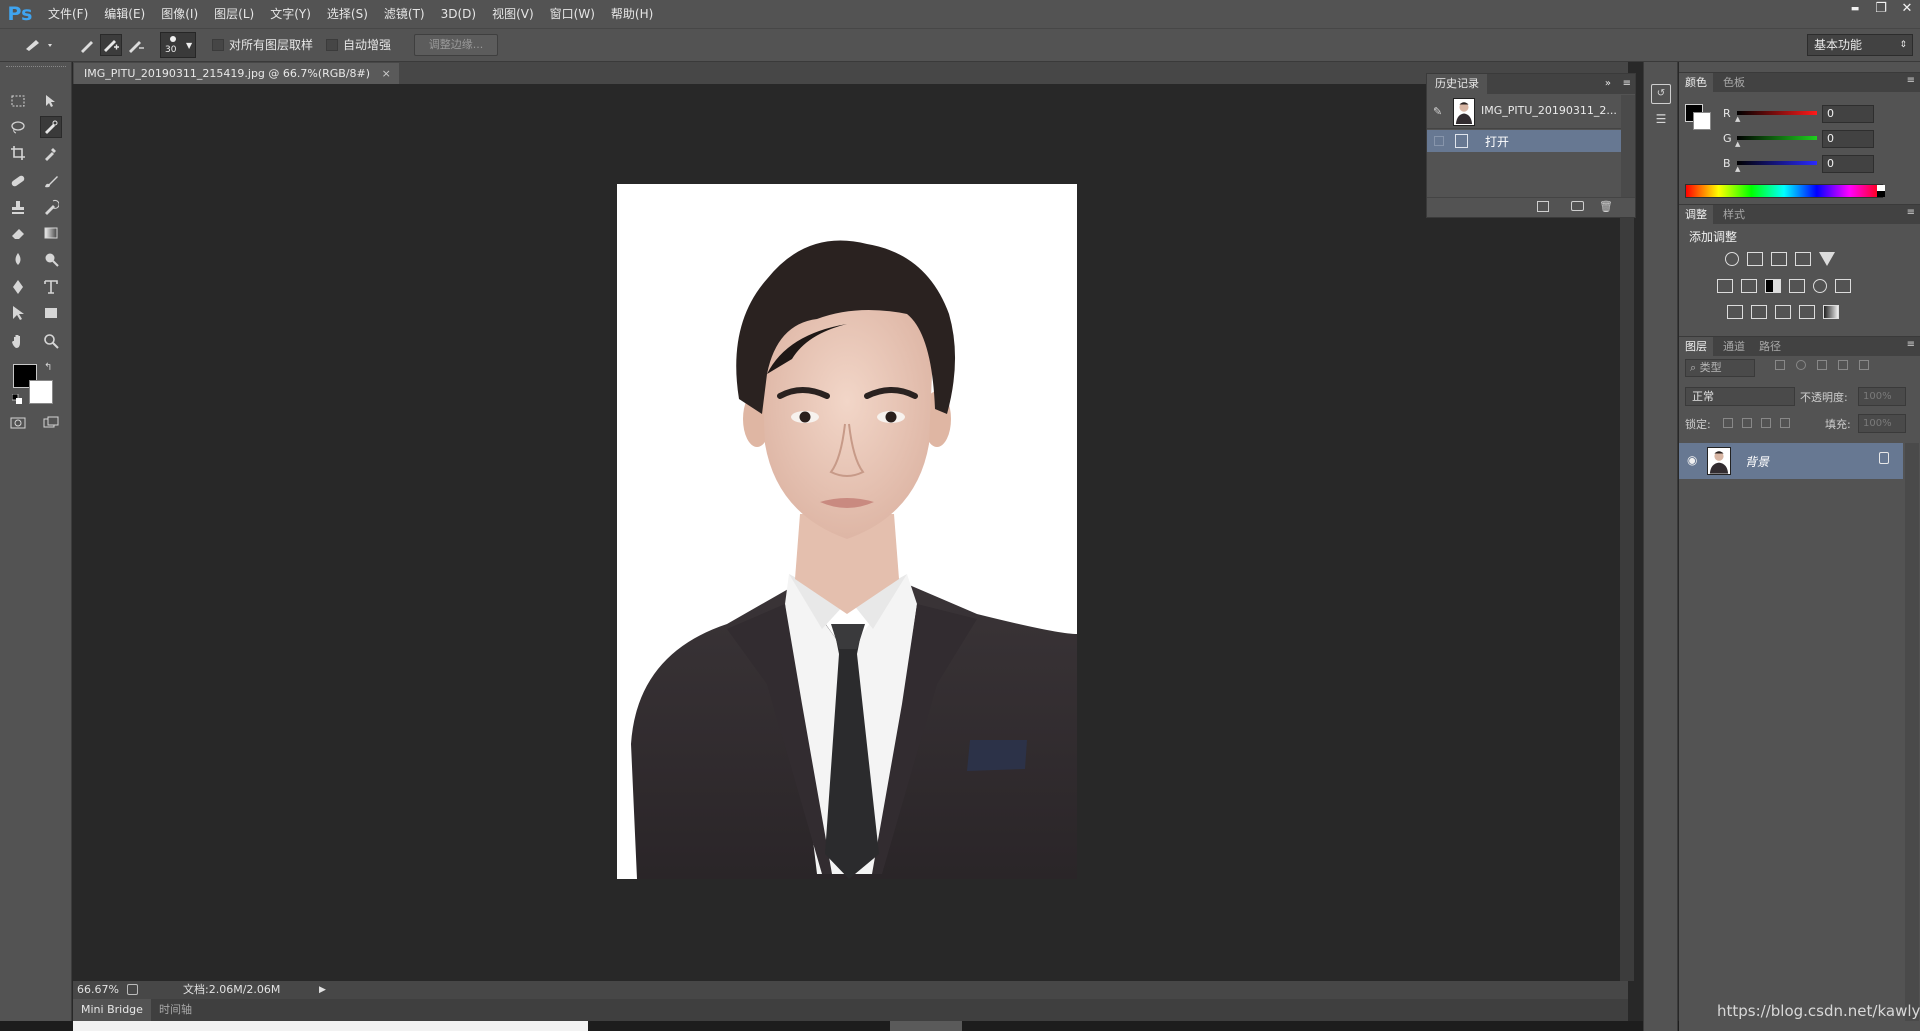  I want to click on slider-thumb-r: ▲, so click(1737, 119).